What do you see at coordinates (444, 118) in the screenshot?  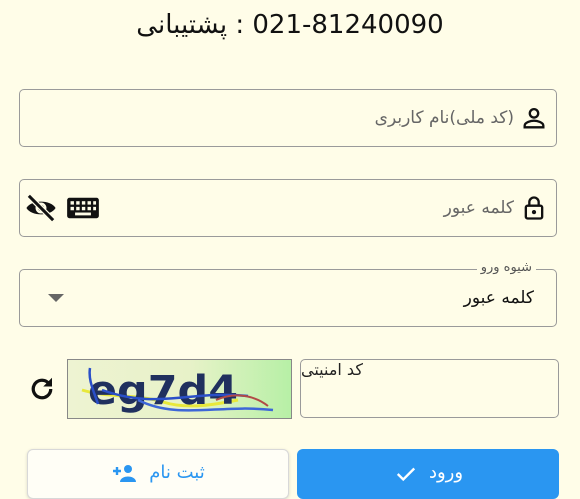 I see `username-placeholder: (کد ملی)نام کاربری` at bounding box center [444, 118].